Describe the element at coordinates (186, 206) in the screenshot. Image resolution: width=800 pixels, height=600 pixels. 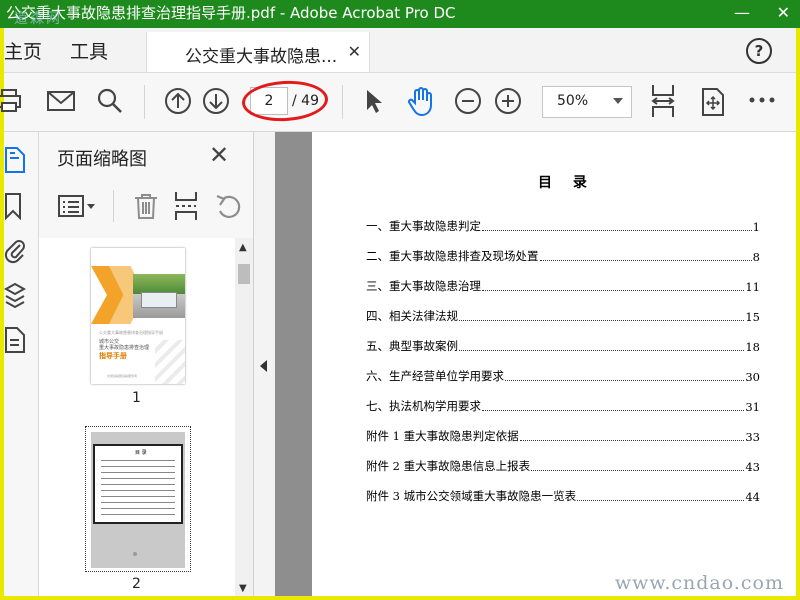
I see `insert-page-icon` at that location.